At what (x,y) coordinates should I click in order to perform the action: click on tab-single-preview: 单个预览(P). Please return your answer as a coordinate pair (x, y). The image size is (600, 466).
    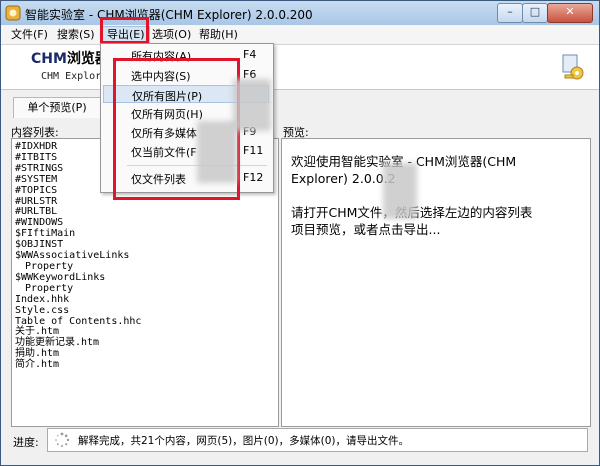
    Looking at the image, I should click on (57, 107).